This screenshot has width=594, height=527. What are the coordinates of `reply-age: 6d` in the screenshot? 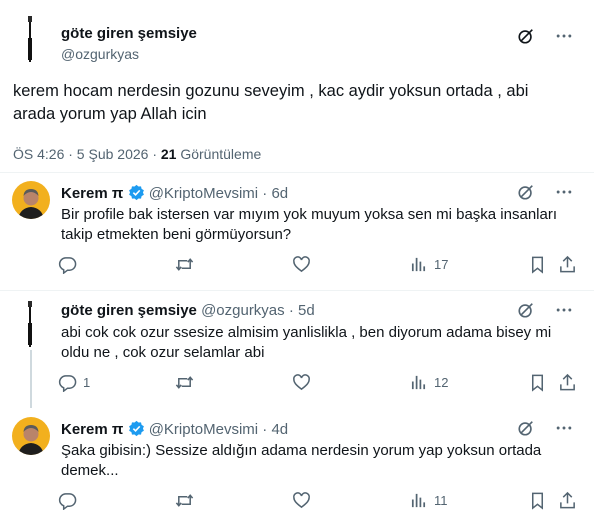 It's located at (279, 193).